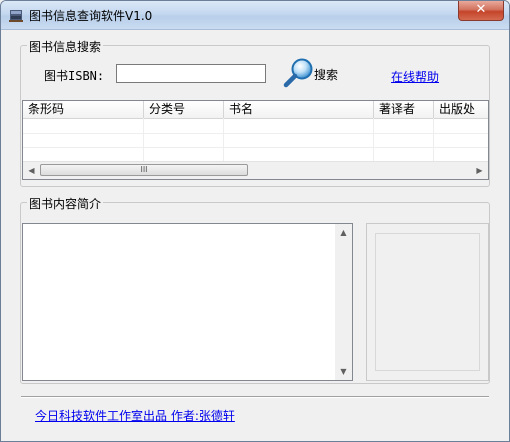  What do you see at coordinates (326, 74) in the screenshot?
I see `search-button: 搜索` at bounding box center [326, 74].